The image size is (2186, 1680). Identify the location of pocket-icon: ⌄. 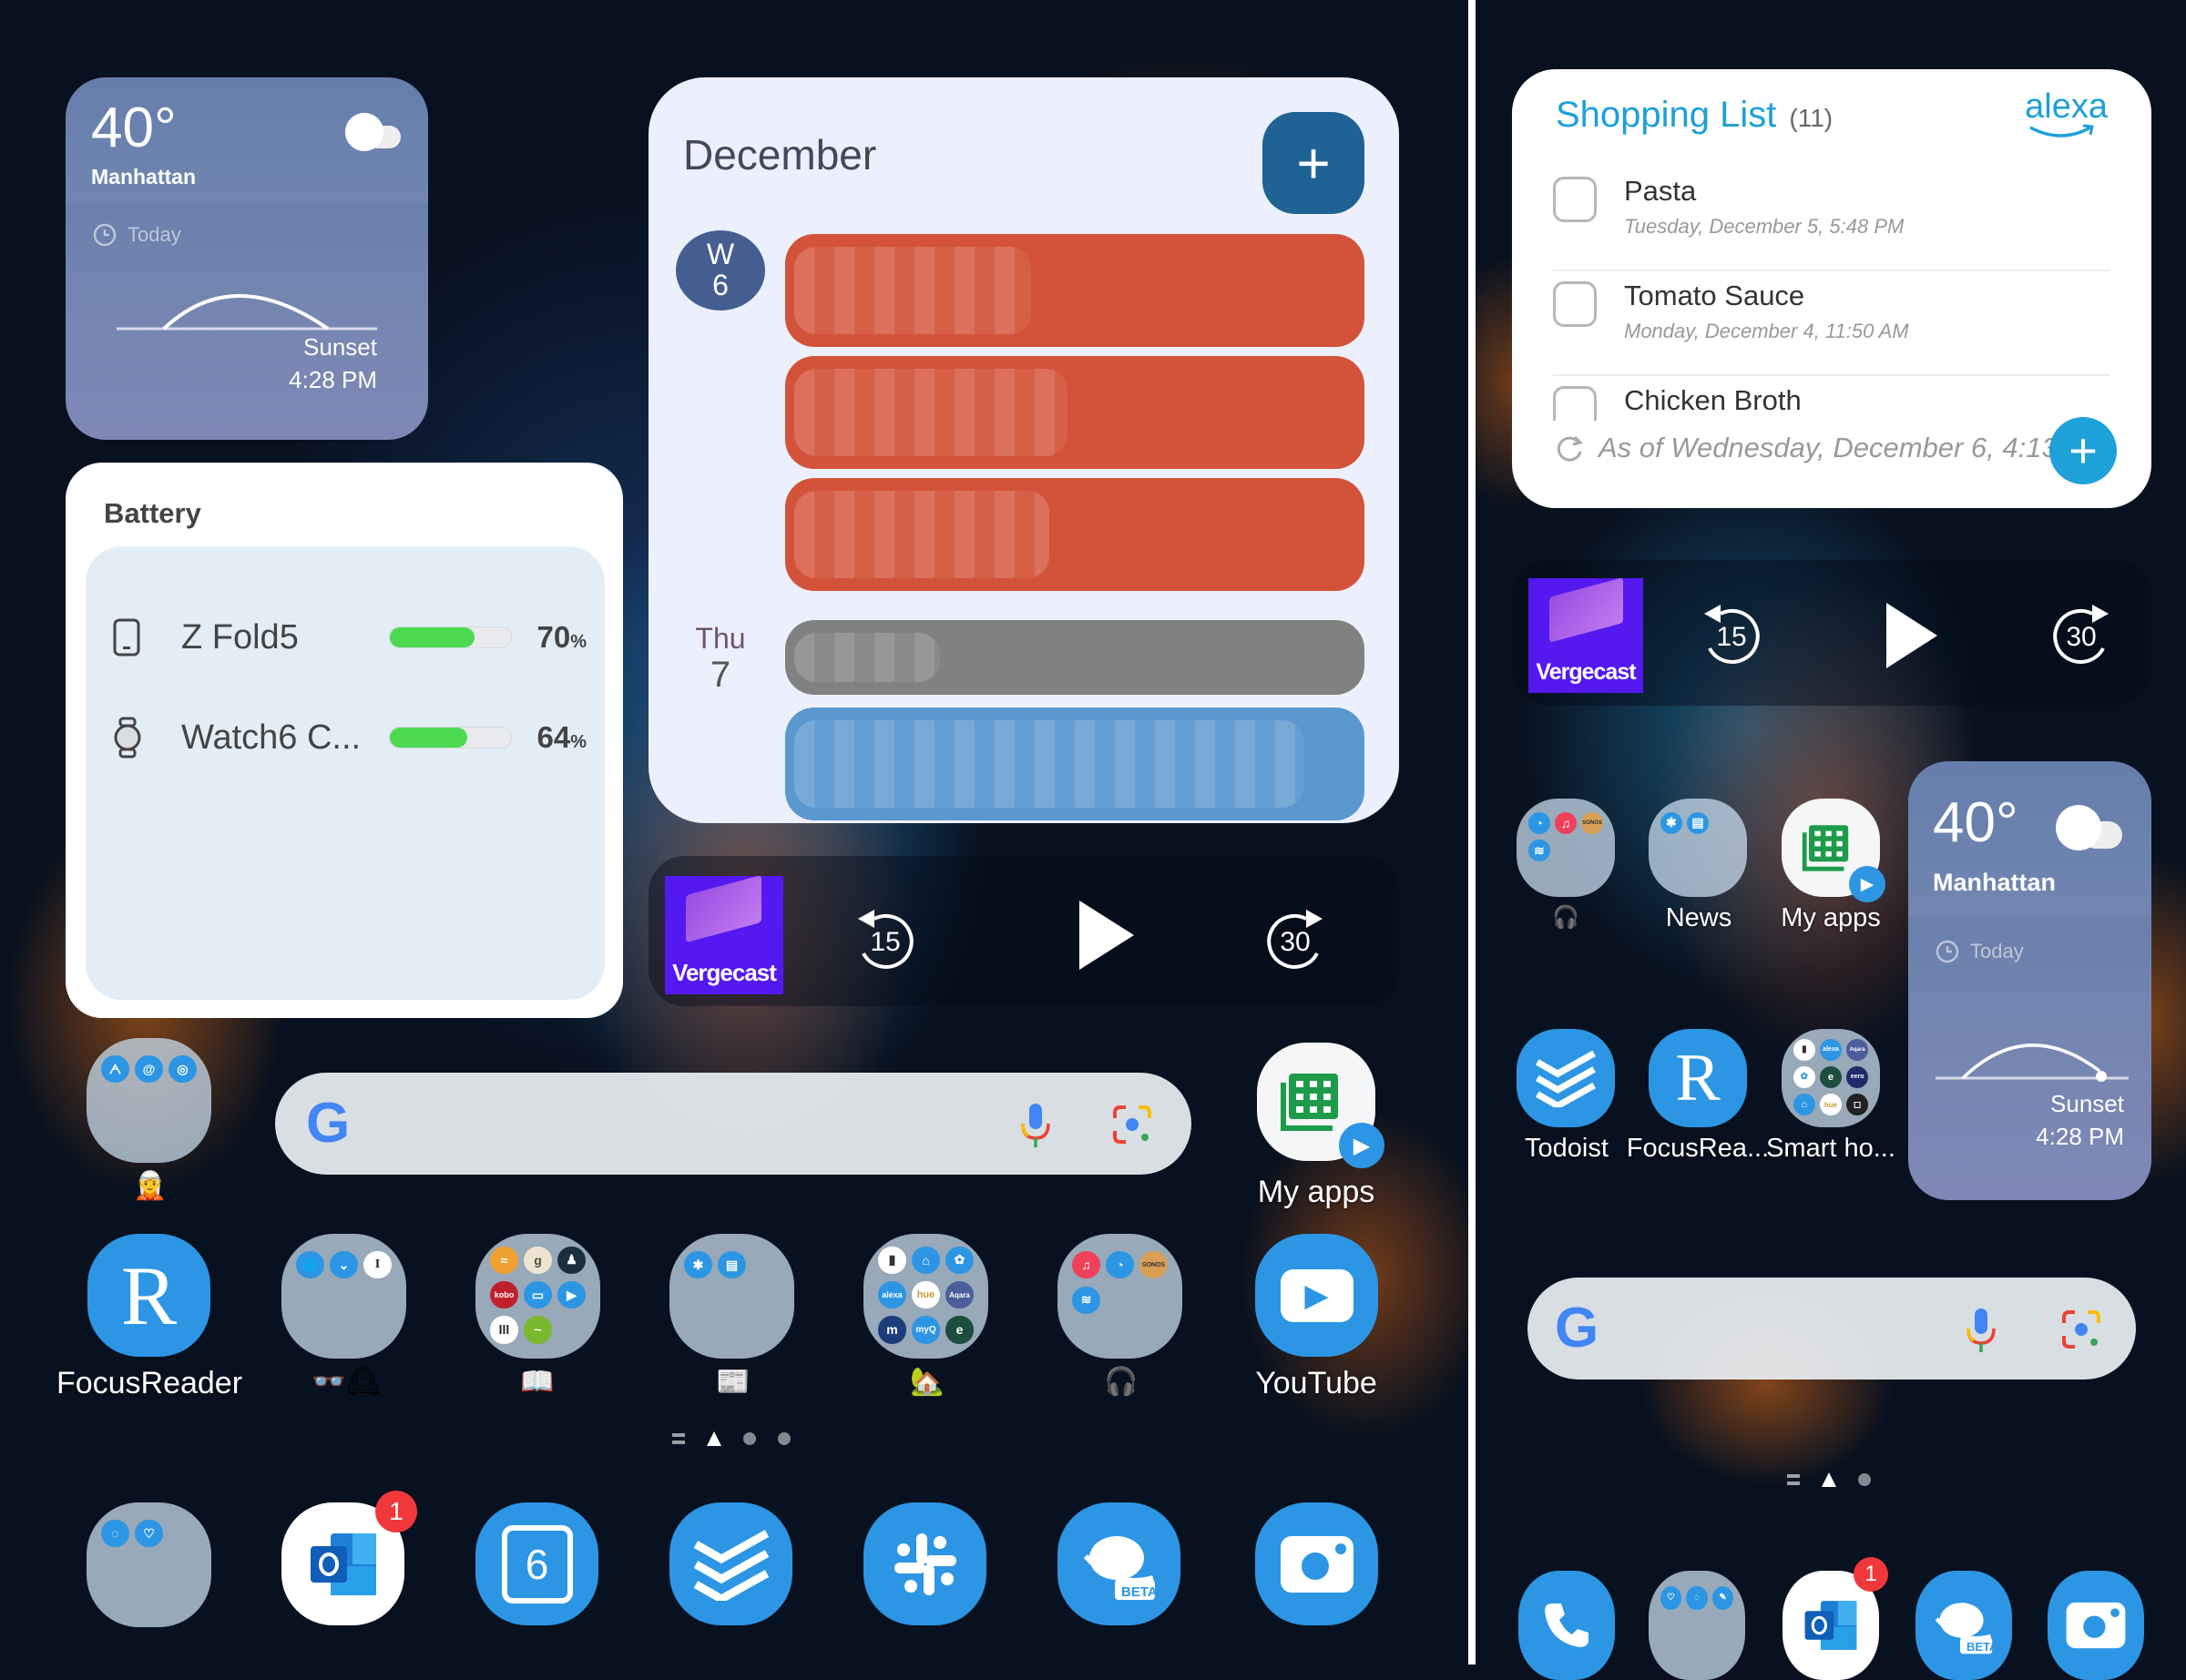
(344, 1265).